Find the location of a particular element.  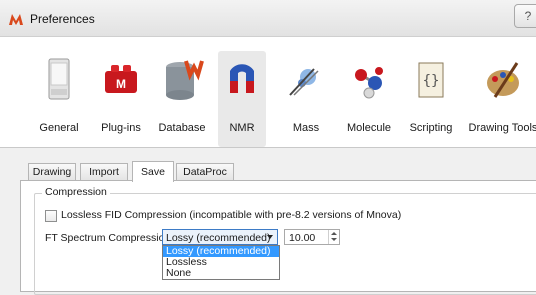

dropdown-option-none: None is located at coordinates (221, 273).